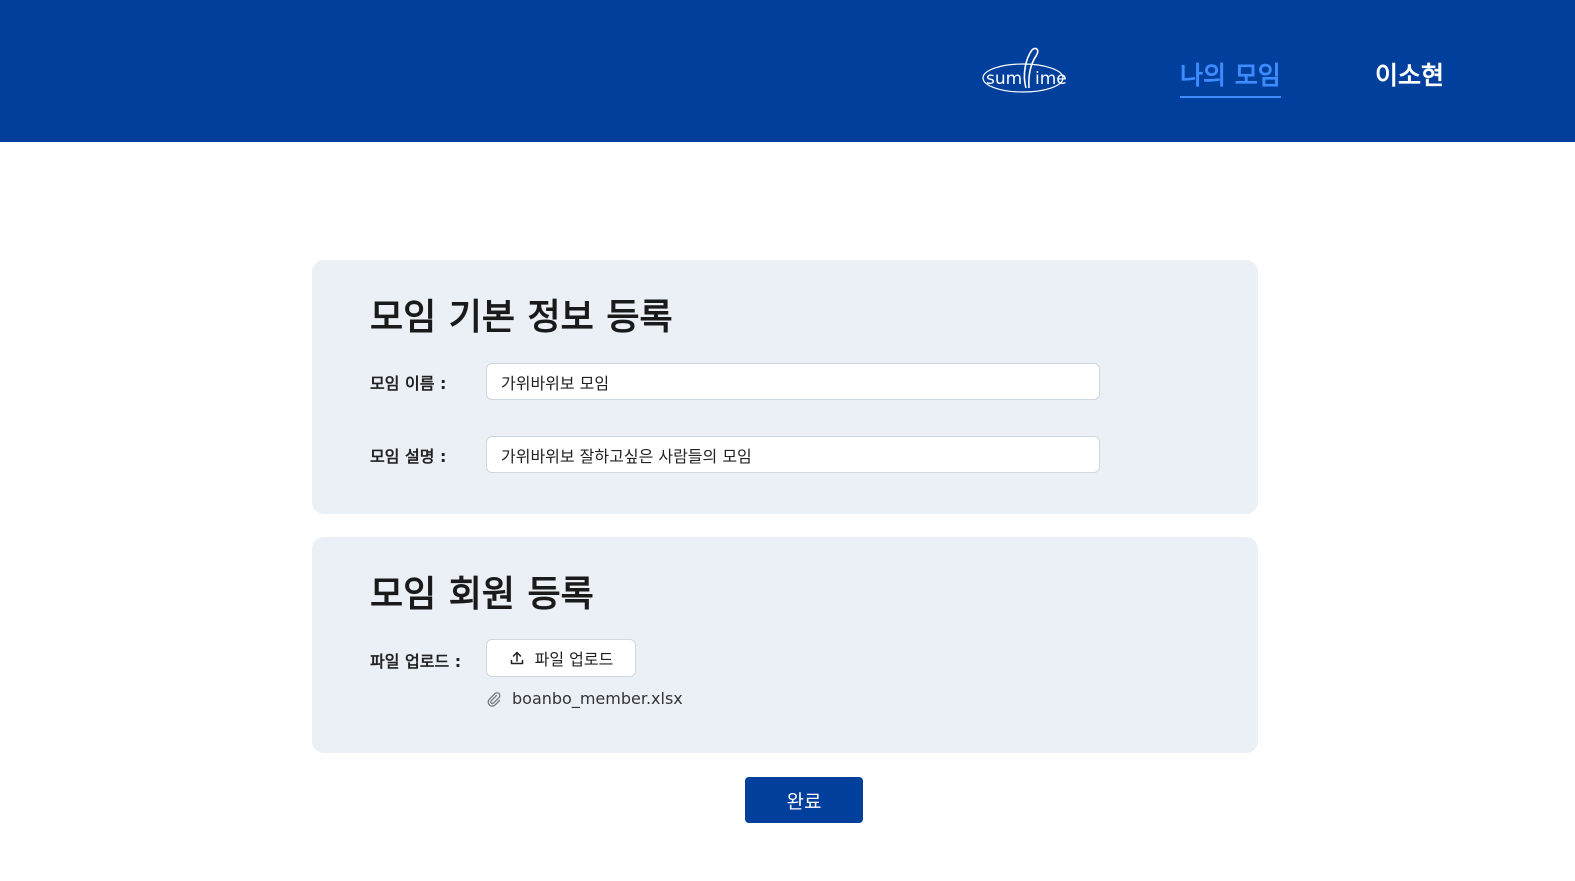  Describe the element at coordinates (521, 317) in the screenshot. I see `basic-info-title: 모임 기본 정보 등록` at that location.